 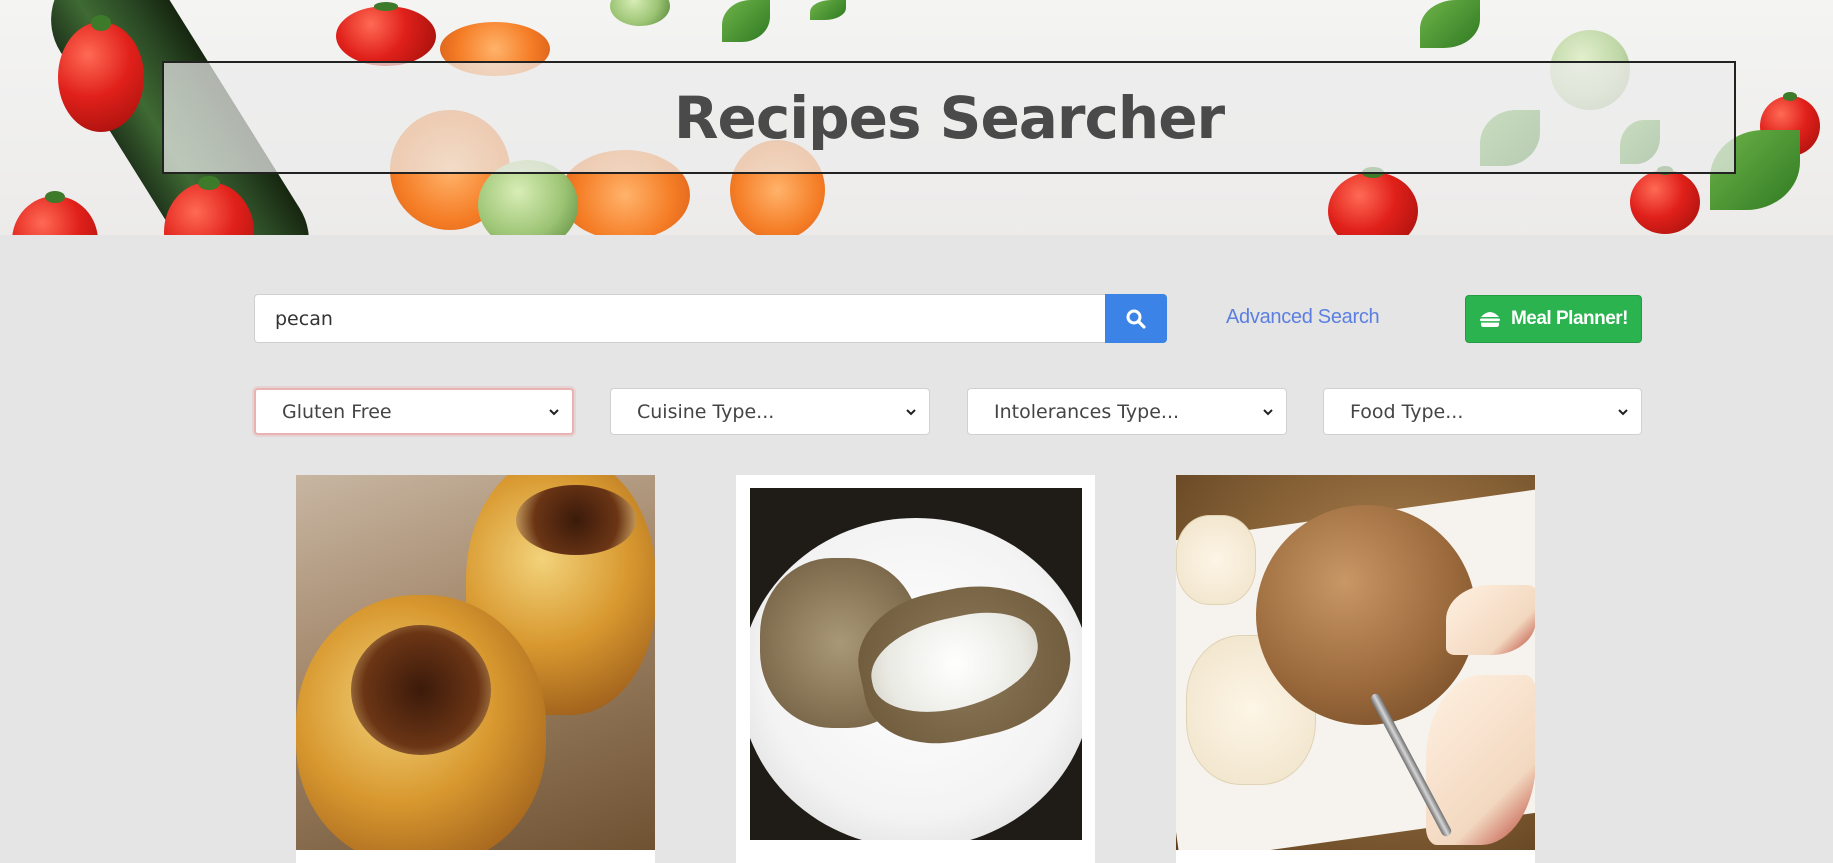 I want to click on apple-slice, so click(x=1490, y=620).